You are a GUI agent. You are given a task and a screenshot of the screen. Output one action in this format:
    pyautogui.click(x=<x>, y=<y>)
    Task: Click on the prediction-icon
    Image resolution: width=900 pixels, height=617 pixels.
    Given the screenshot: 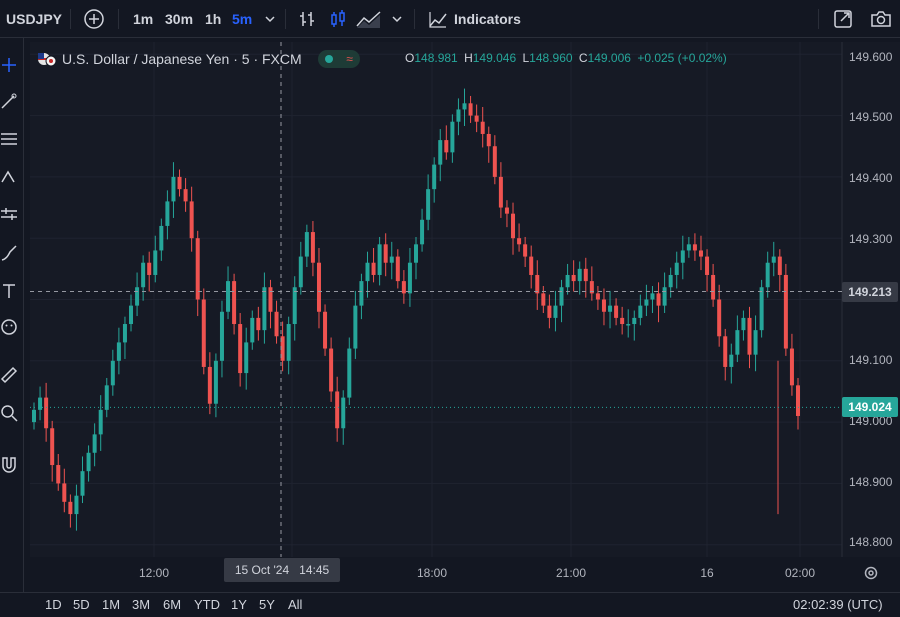 What is the action you would take?
    pyautogui.click(x=9, y=215)
    